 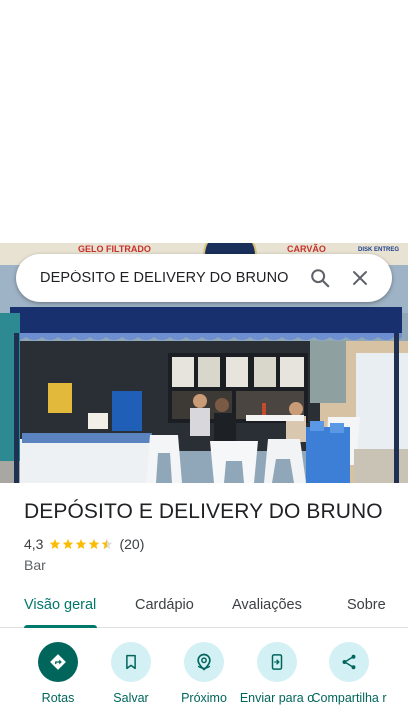 I want to click on close-icon, so click(x=360, y=278).